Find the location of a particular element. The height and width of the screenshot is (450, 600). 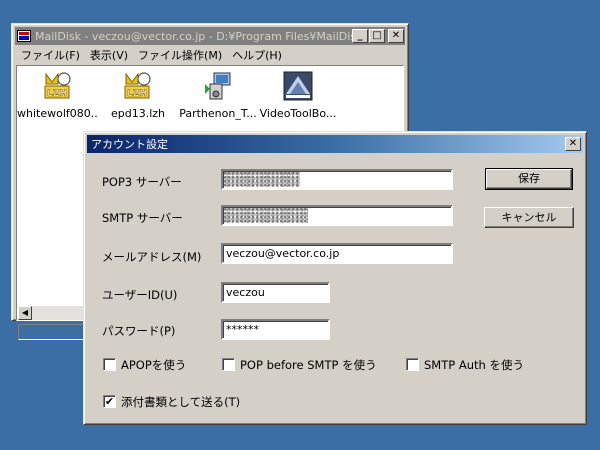

cancel-button: キャンセル is located at coordinates (529, 217).